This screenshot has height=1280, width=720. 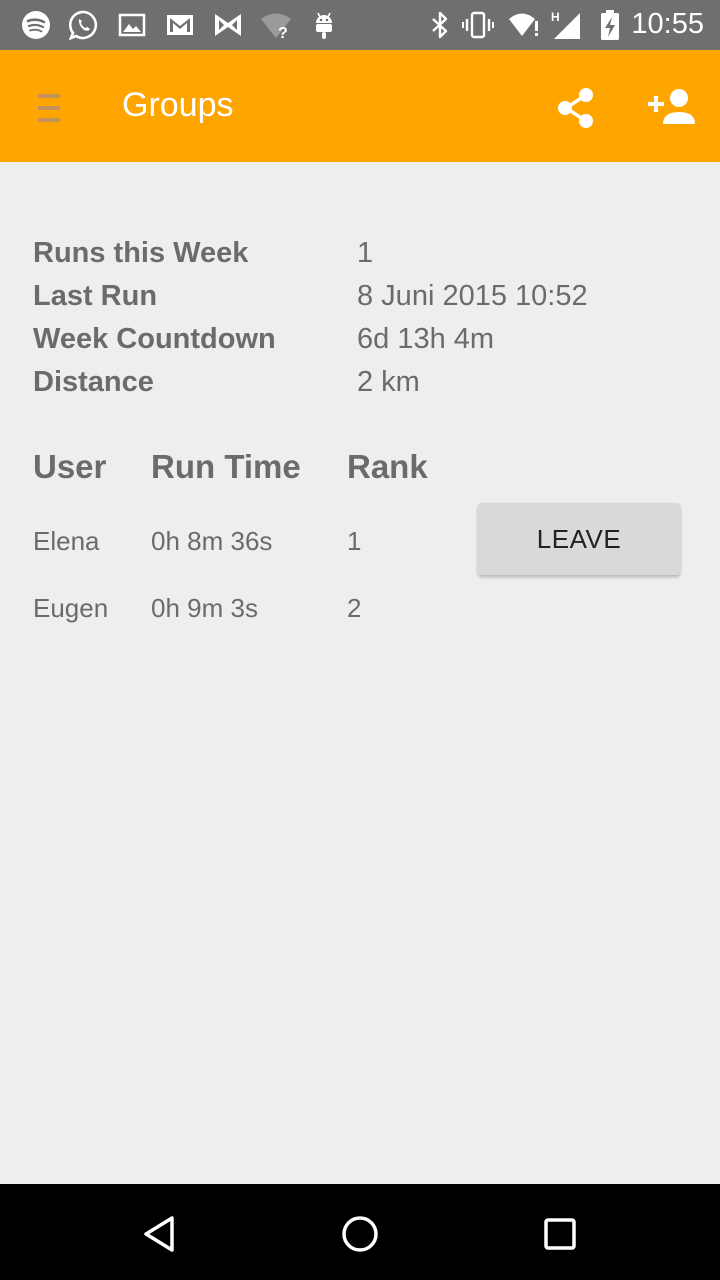 What do you see at coordinates (560, 1234) in the screenshot?
I see `recents-square-icon` at bounding box center [560, 1234].